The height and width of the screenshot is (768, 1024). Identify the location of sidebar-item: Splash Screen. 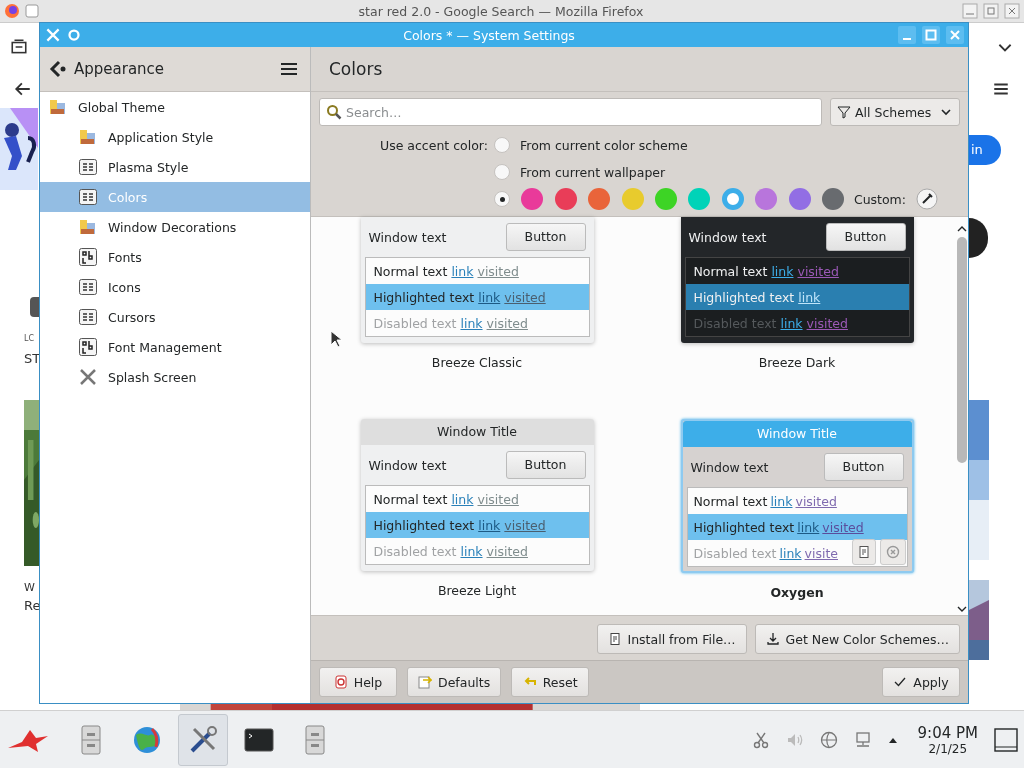
(175, 377).